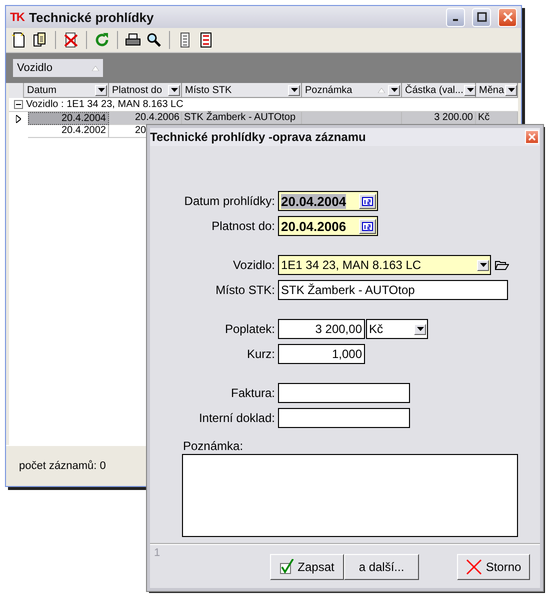 Image resolution: width=550 pixels, height=600 pixels. I want to click on field-label: Místo STK:, so click(245, 290).